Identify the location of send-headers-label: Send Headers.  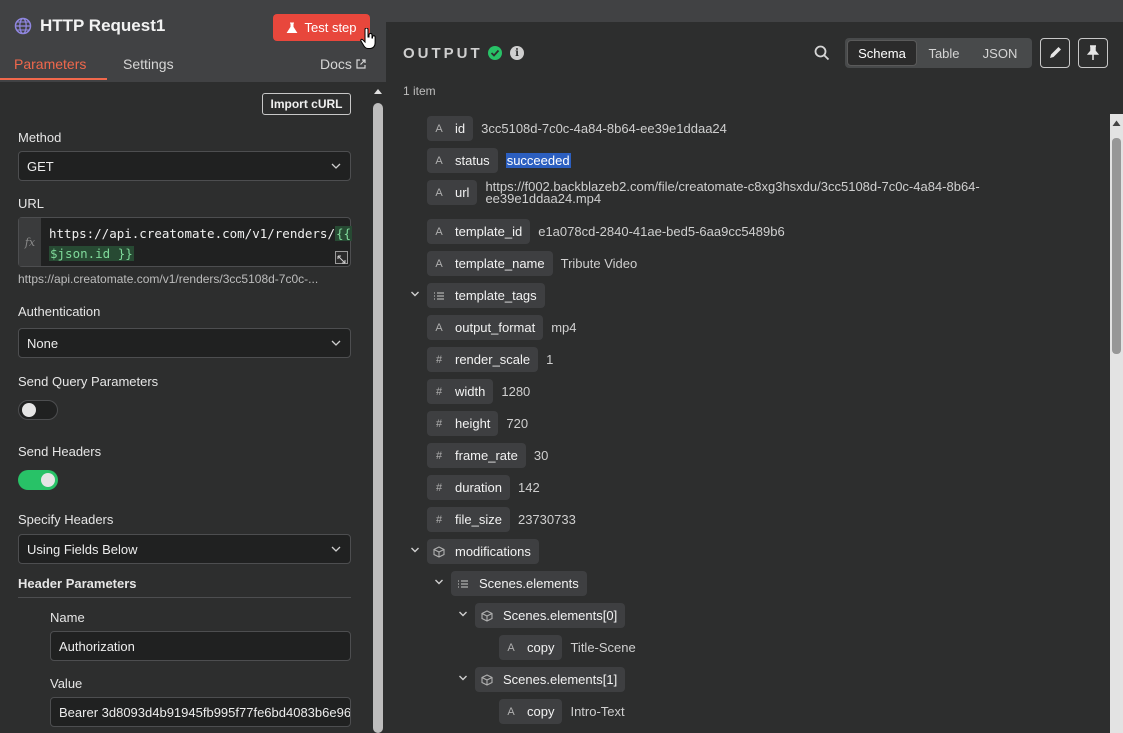
(60, 451).